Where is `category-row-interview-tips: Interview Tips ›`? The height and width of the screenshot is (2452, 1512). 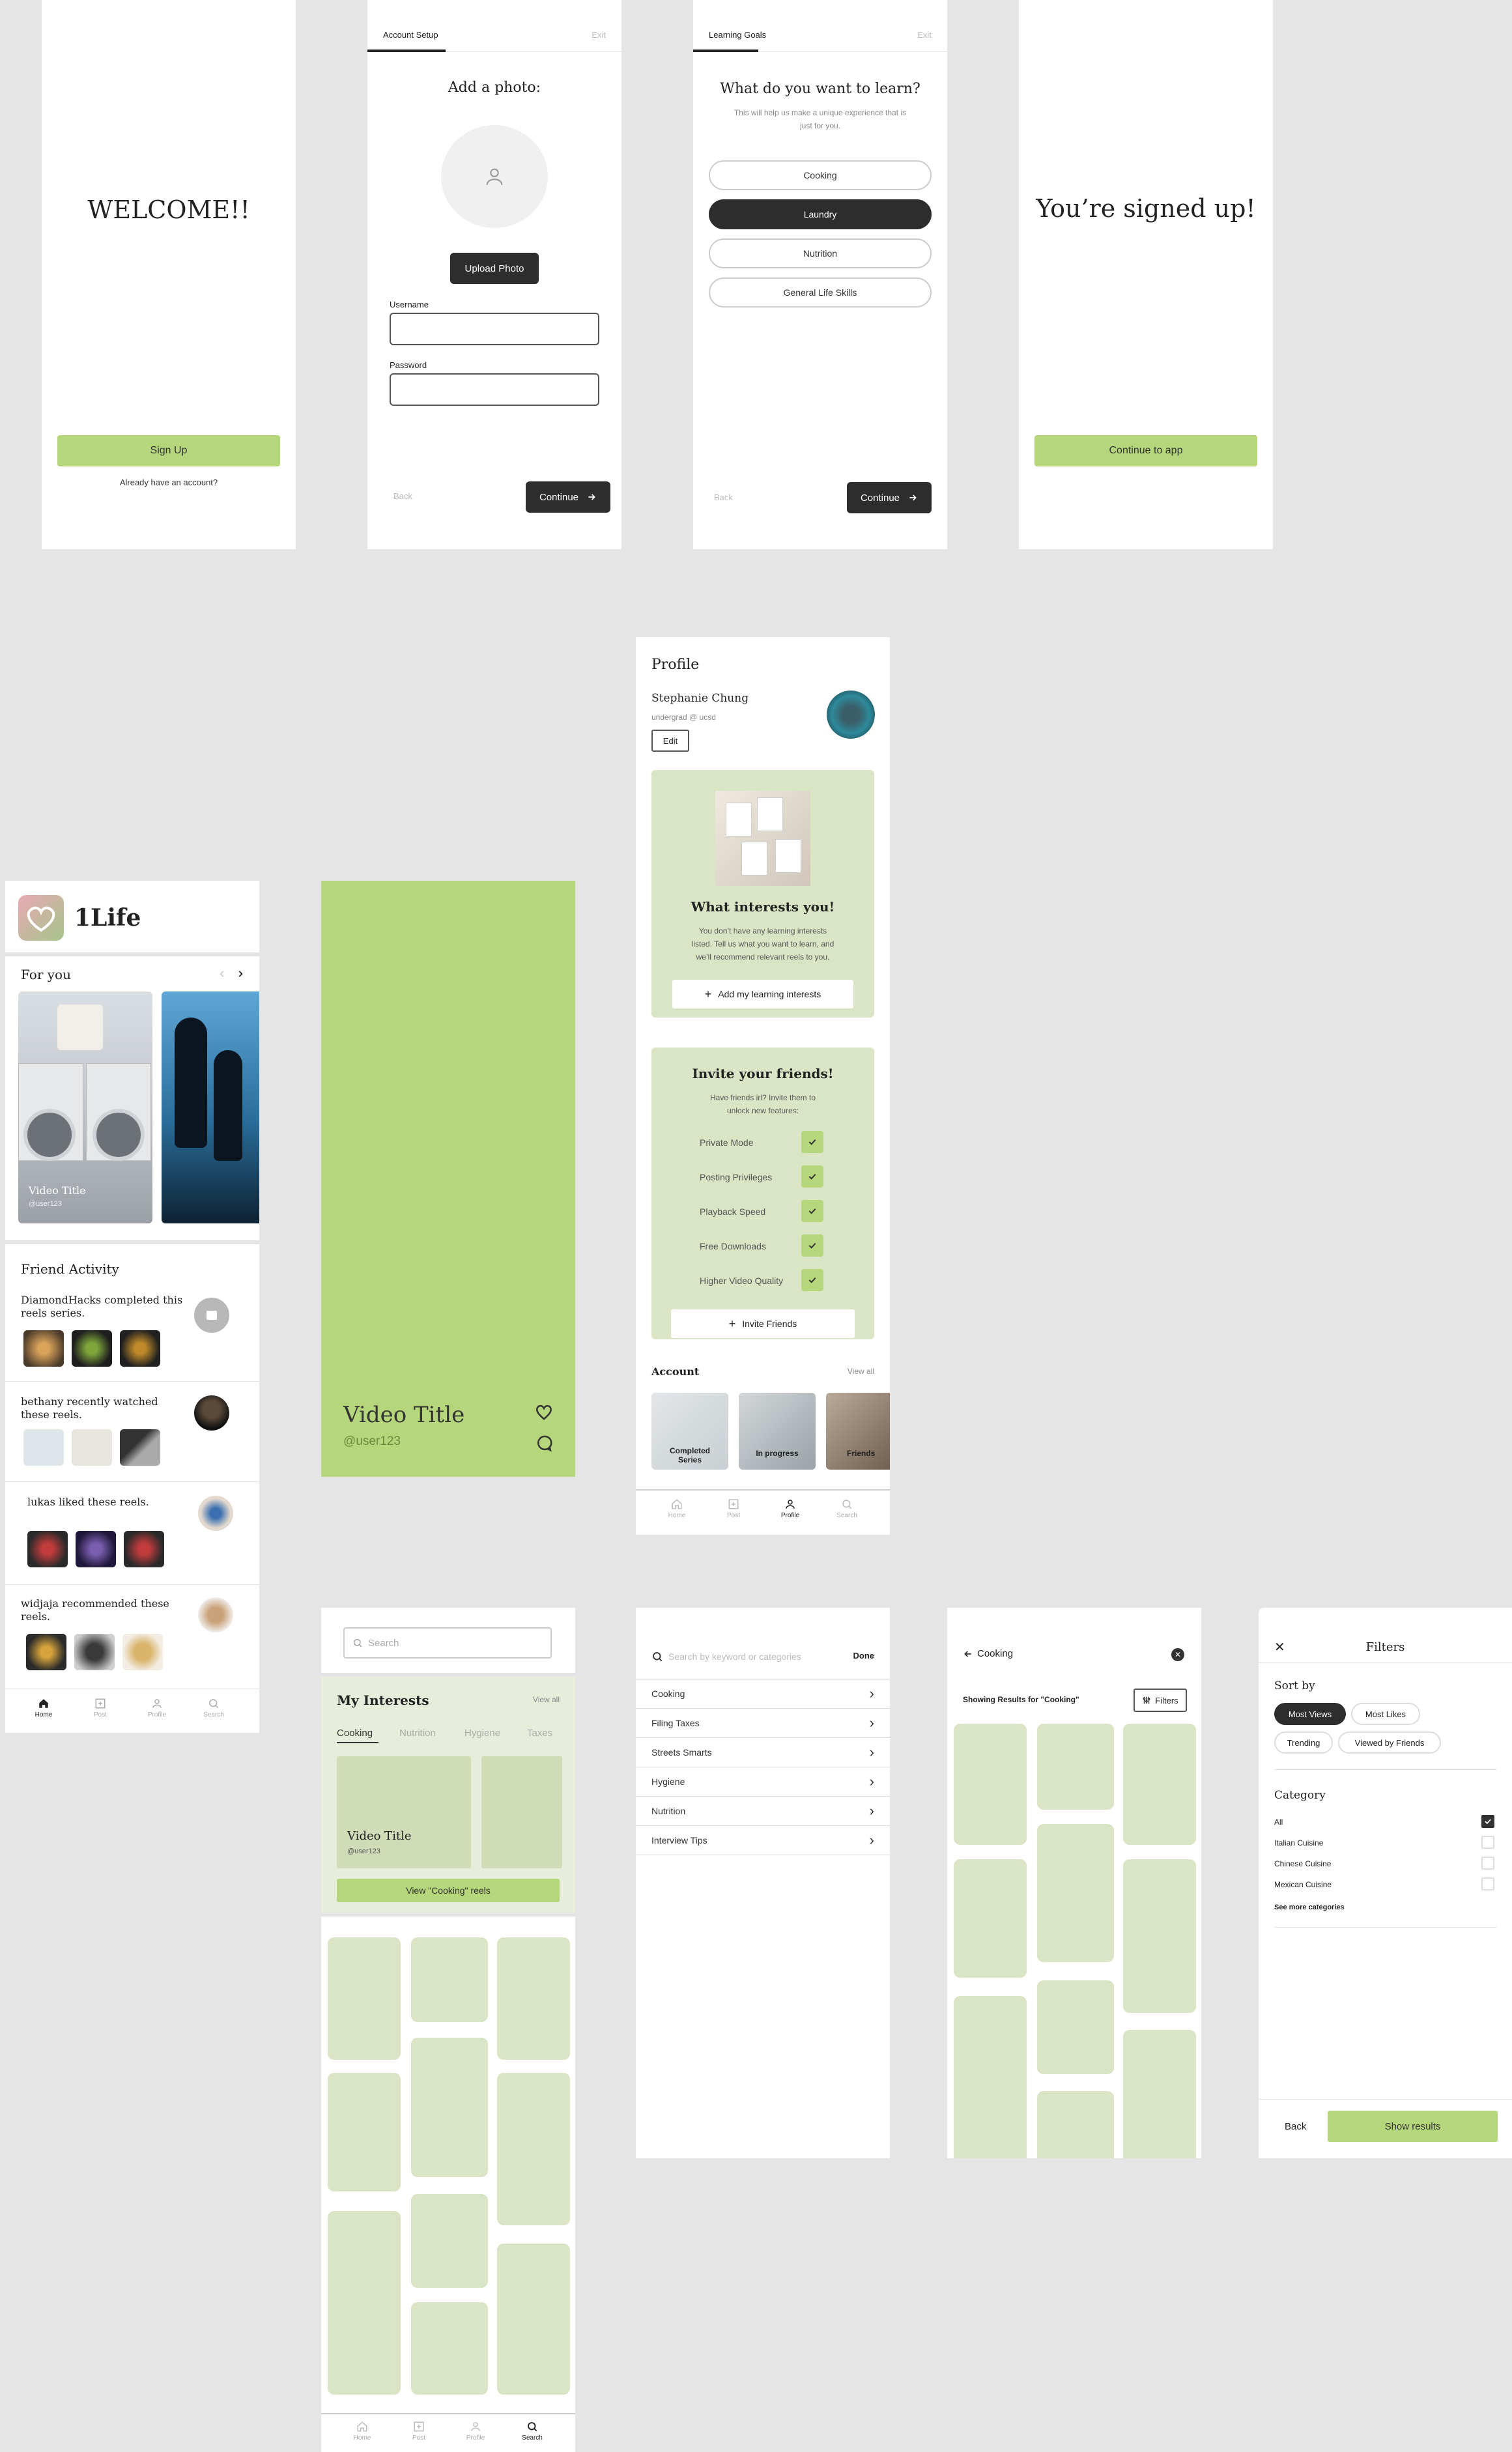 category-row-interview-tips: Interview Tips › is located at coordinates (763, 1841).